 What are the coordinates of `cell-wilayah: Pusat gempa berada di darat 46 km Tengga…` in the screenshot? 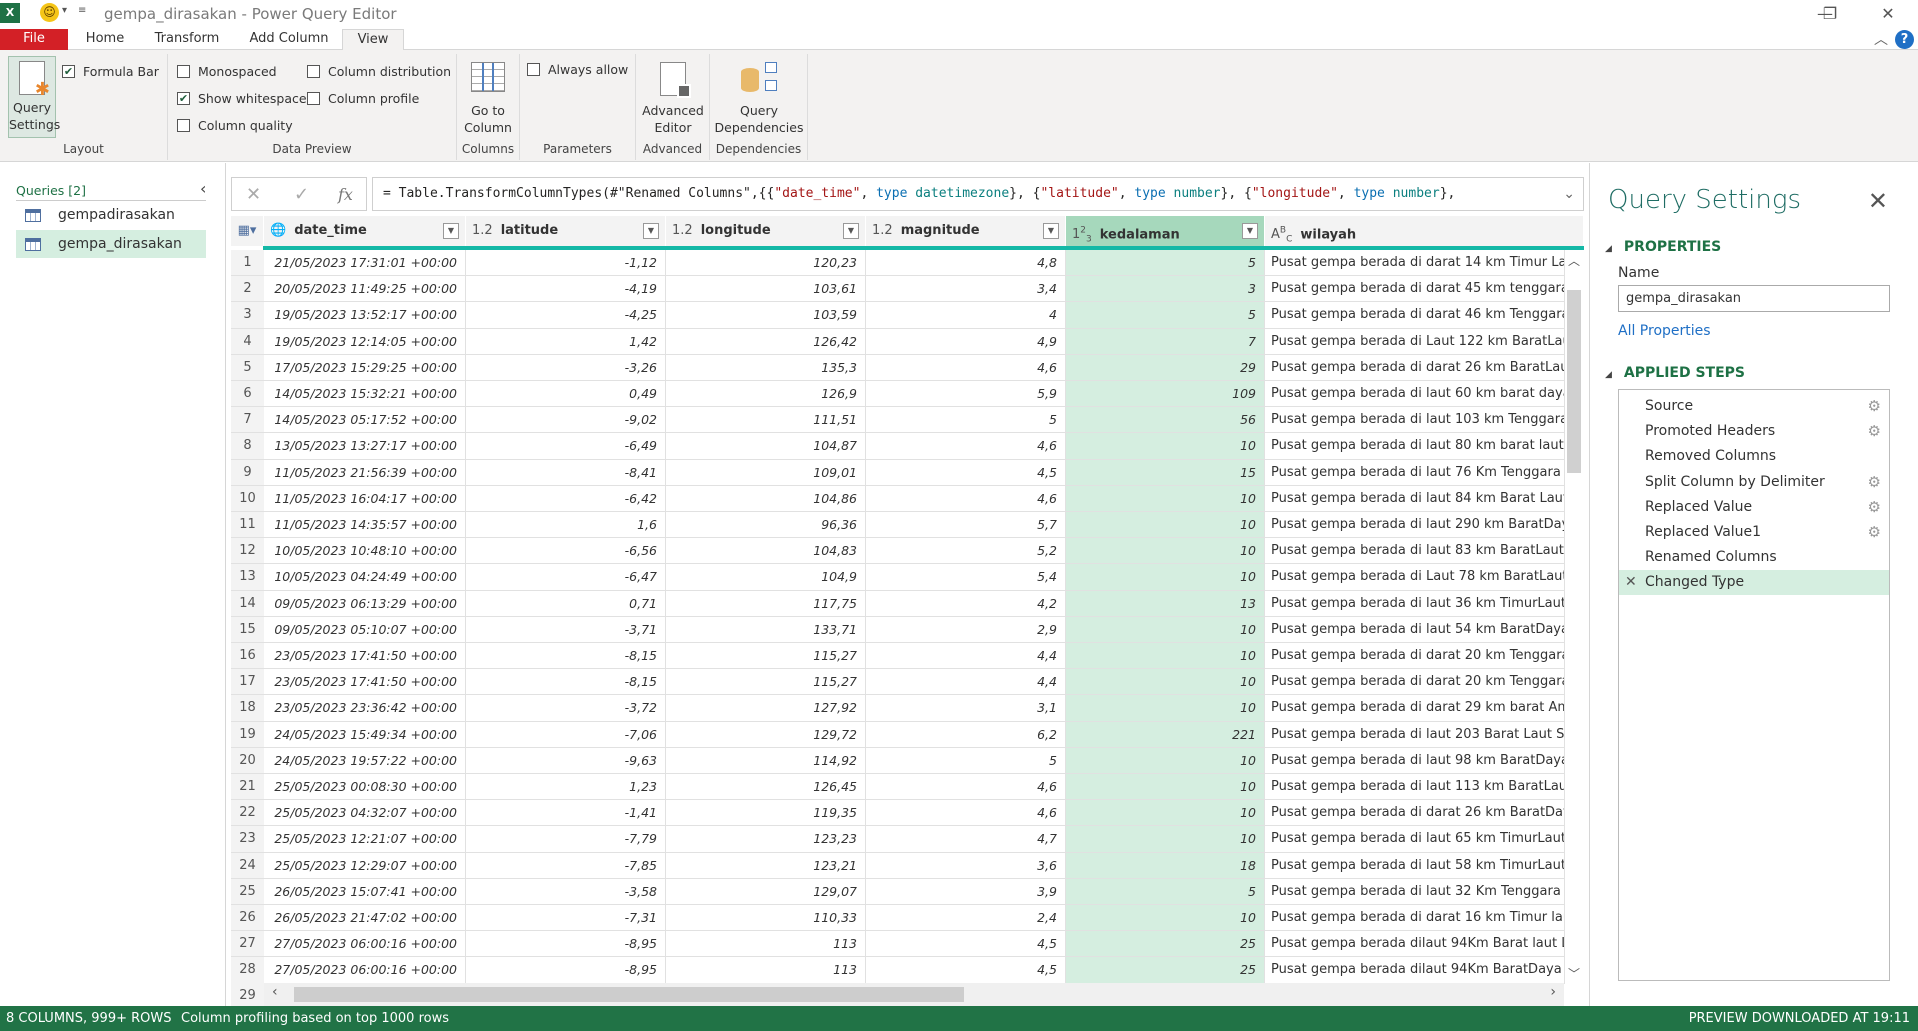 It's located at (1415, 315).